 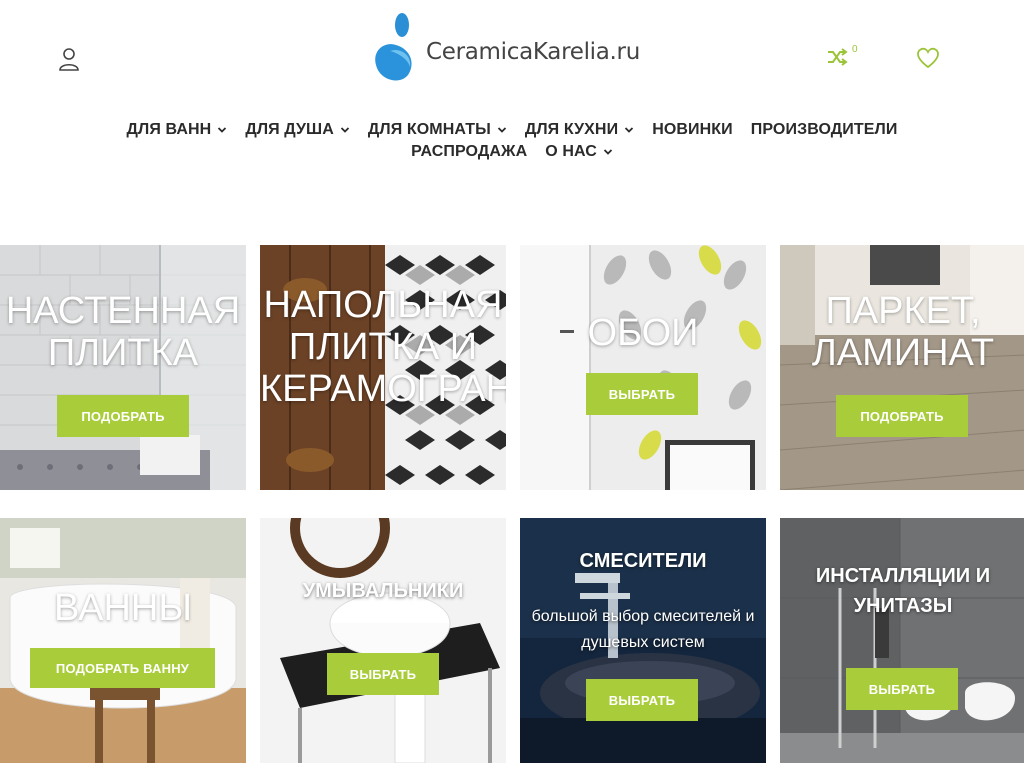 What do you see at coordinates (289, 129) in the screenshot?
I see `nav-label: ДЛЯ ДУША` at bounding box center [289, 129].